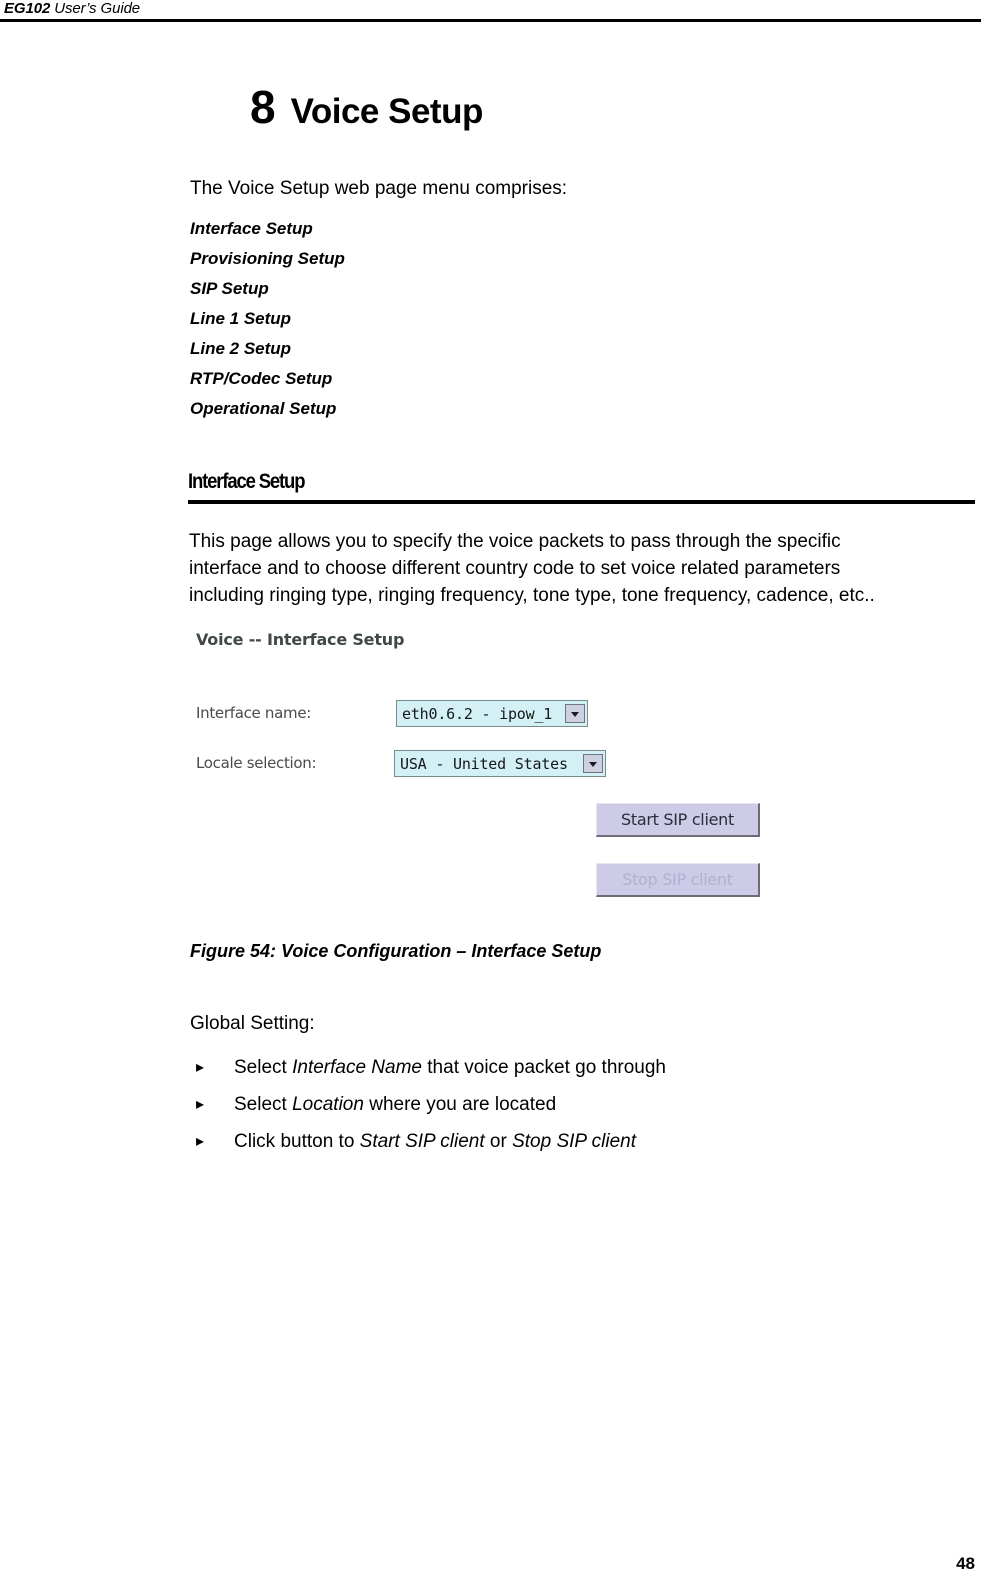 The width and height of the screenshot is (981, 1578). I want to click on screenshot-title: Voice -- Interface Setup, so click(300, 639).